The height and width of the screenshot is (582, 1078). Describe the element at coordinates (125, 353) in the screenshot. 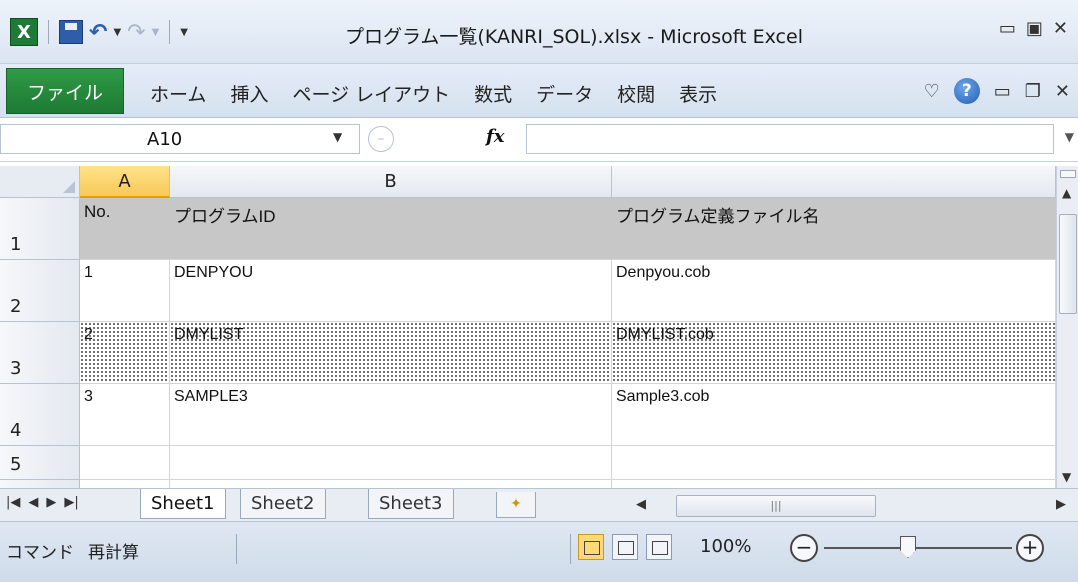

I see `cell: 2` at that location.